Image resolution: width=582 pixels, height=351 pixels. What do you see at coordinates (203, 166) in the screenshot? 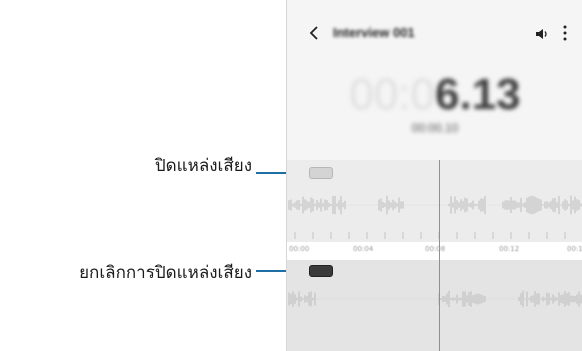
I see `callout-mute-label: ปิดแหล่งเสียง` at bounding box center [203, 166].